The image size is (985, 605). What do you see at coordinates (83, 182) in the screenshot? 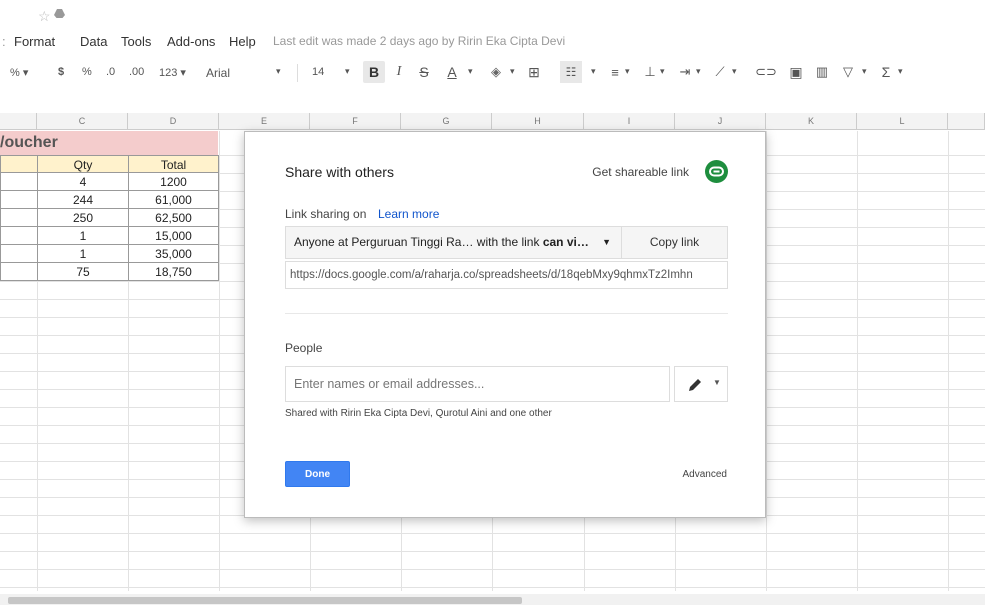
I see `qty-cell: 4` at bounding box center [83, 182].